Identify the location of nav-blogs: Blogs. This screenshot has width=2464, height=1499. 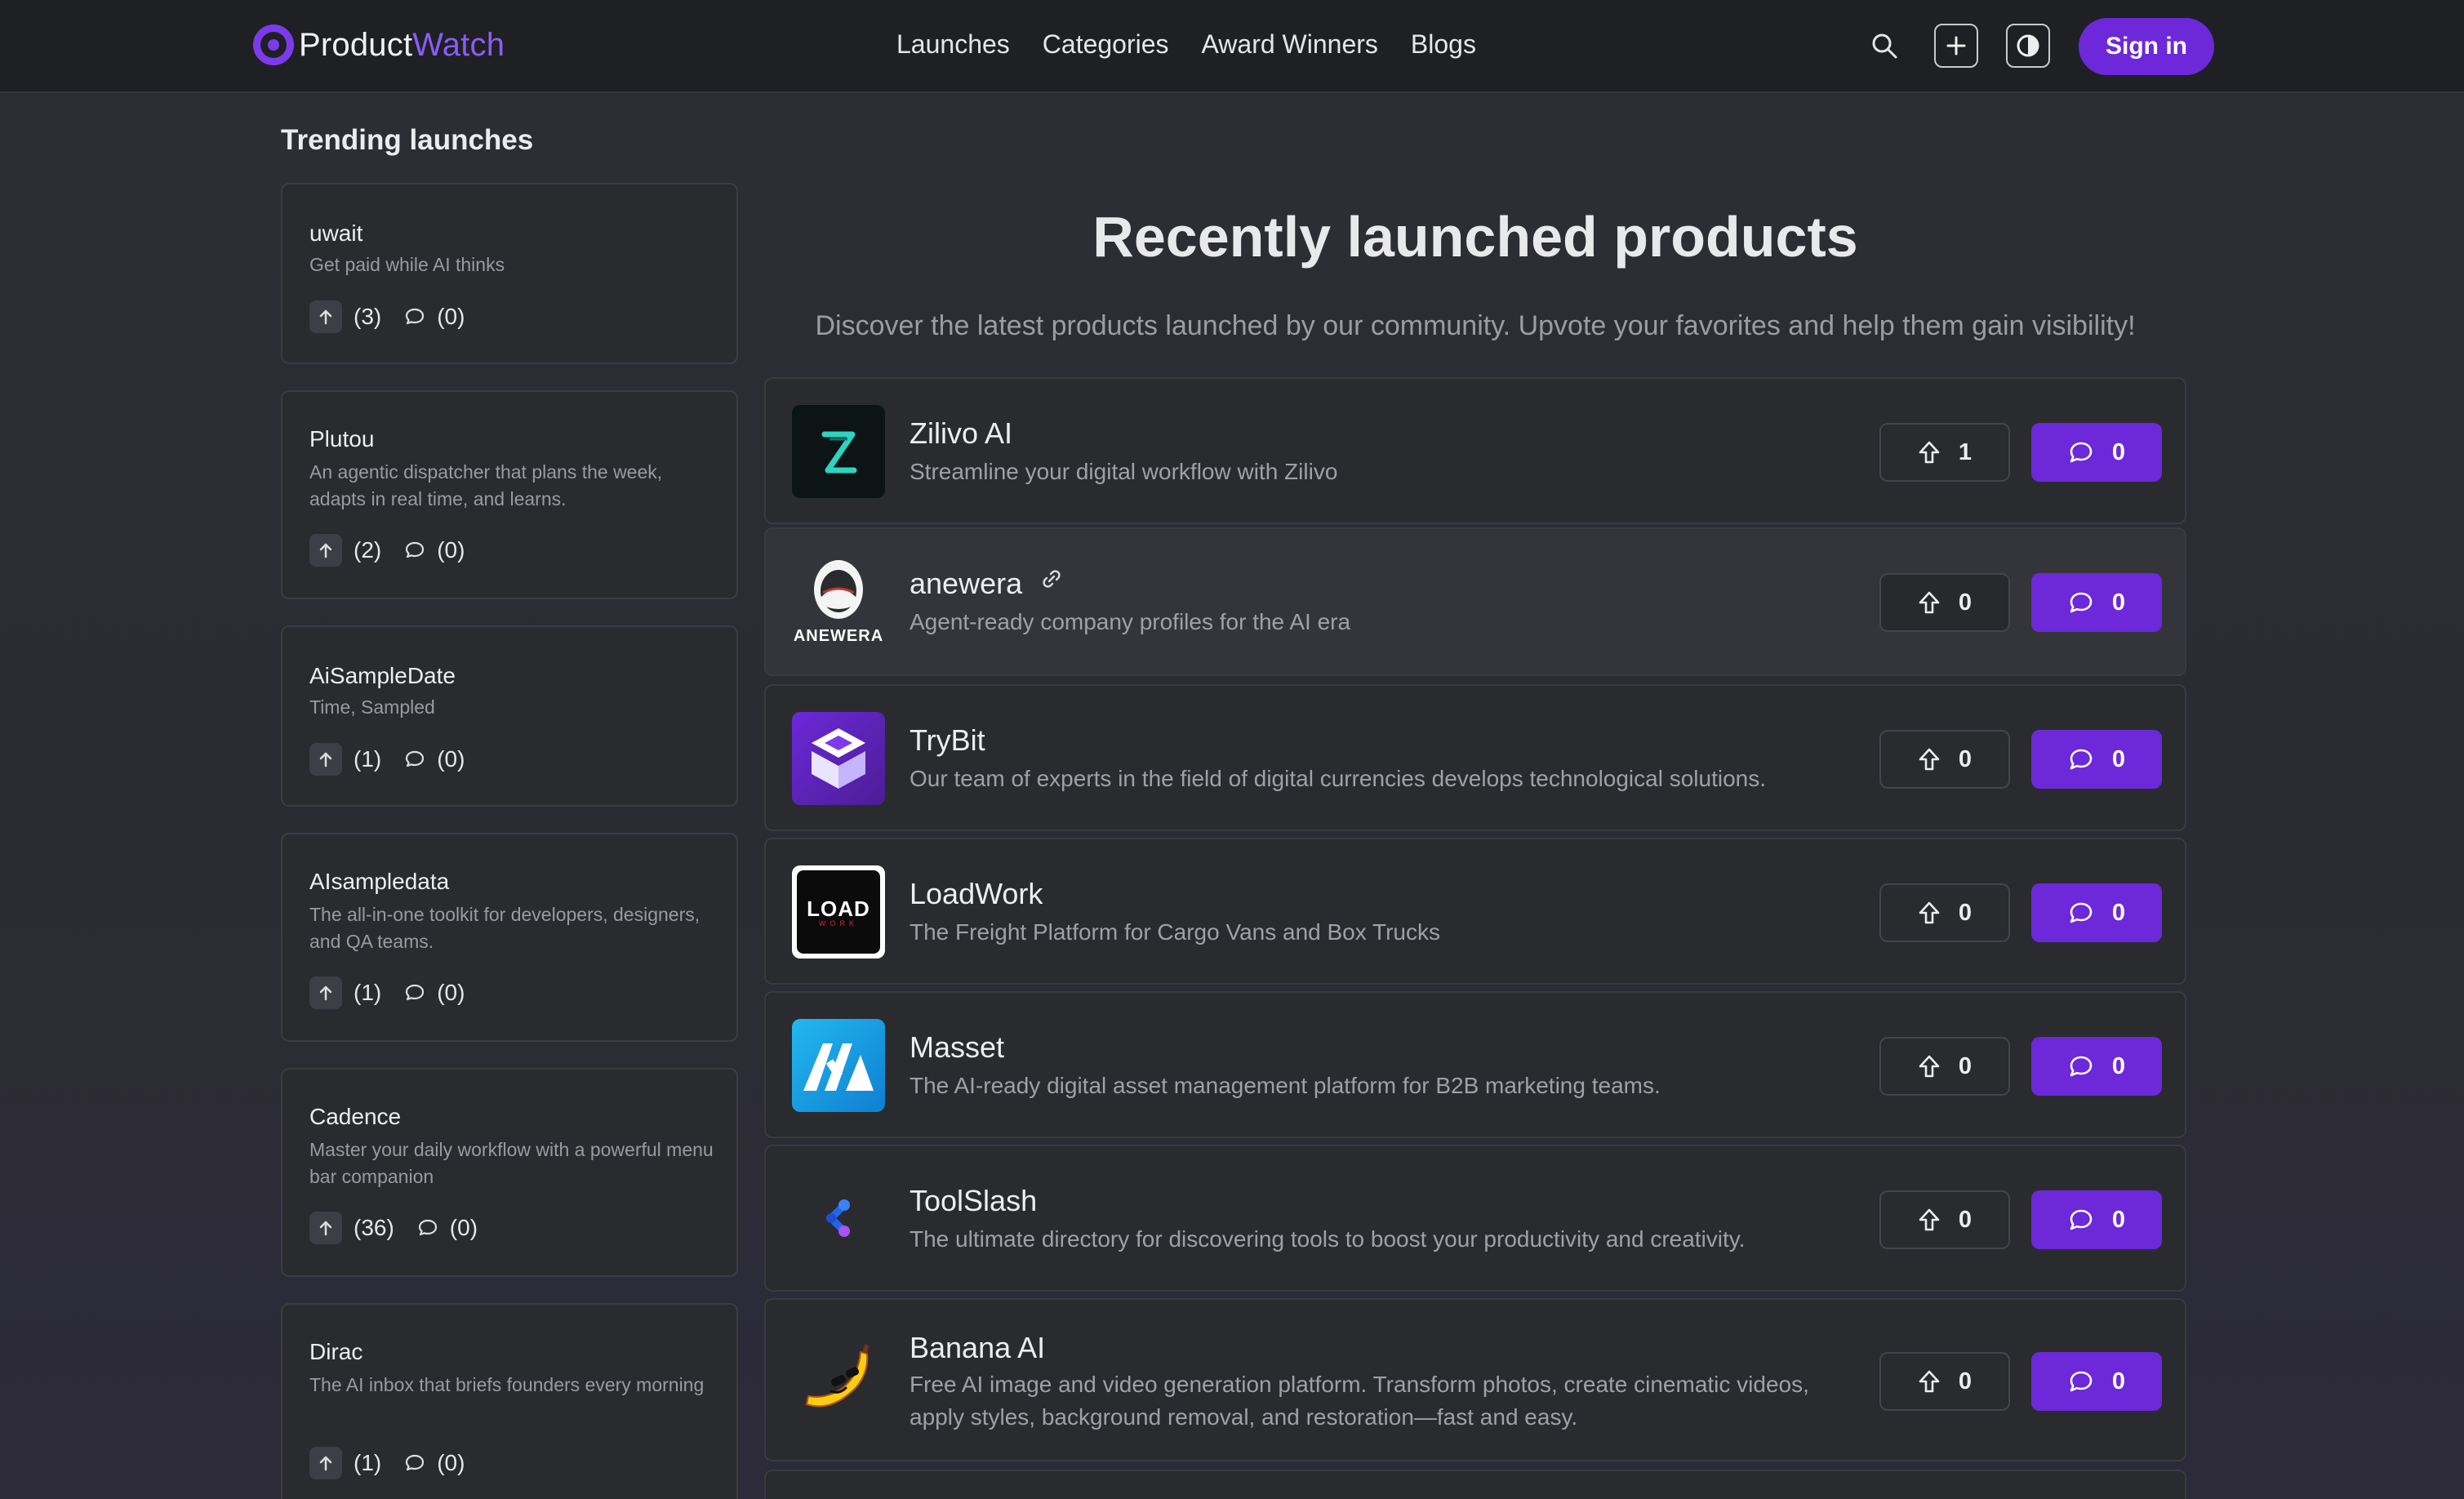
(1443, 44).